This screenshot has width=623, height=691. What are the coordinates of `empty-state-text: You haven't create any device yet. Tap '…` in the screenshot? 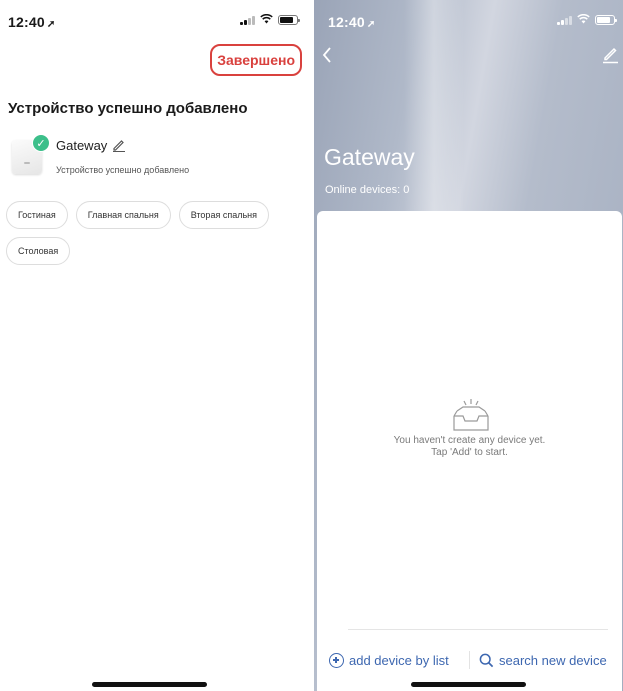 It's located at (469, 447).